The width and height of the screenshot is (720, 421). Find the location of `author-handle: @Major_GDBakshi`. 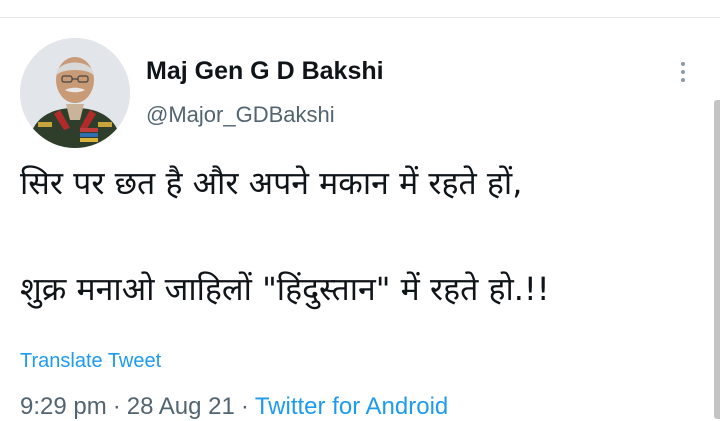

author-handle: @Major_GDBakshi is located at coordinates (240, 115).